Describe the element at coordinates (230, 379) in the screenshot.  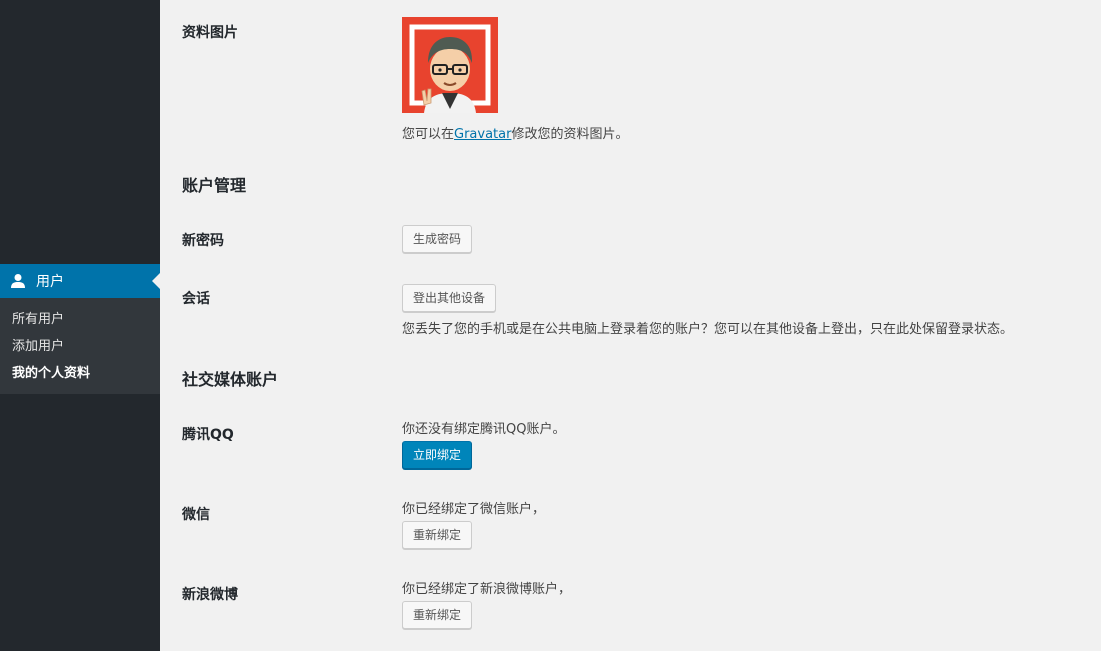
I see `social-section-title: 社交媒体账户` at that location.